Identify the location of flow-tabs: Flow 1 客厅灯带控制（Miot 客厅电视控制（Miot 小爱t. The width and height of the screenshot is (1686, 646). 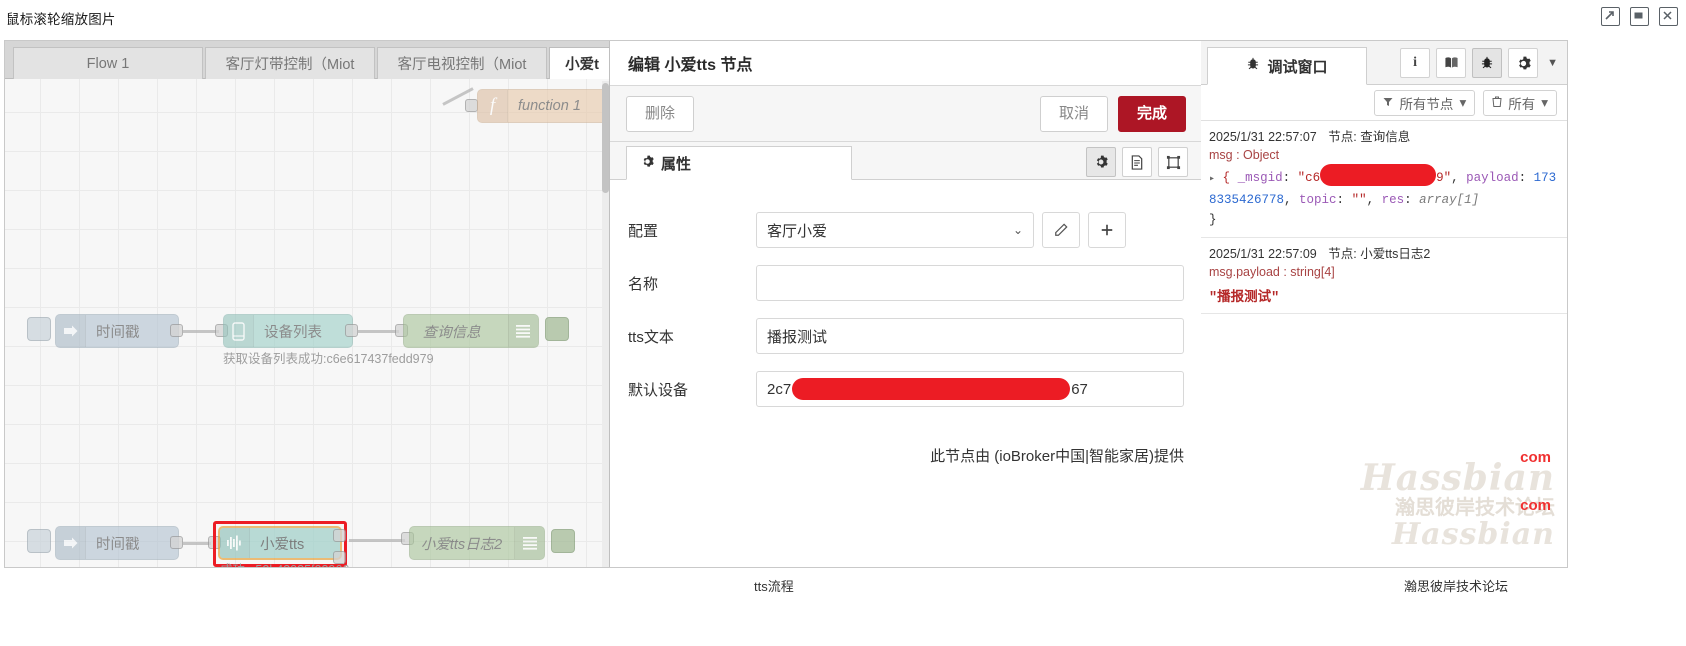
(307, 60).